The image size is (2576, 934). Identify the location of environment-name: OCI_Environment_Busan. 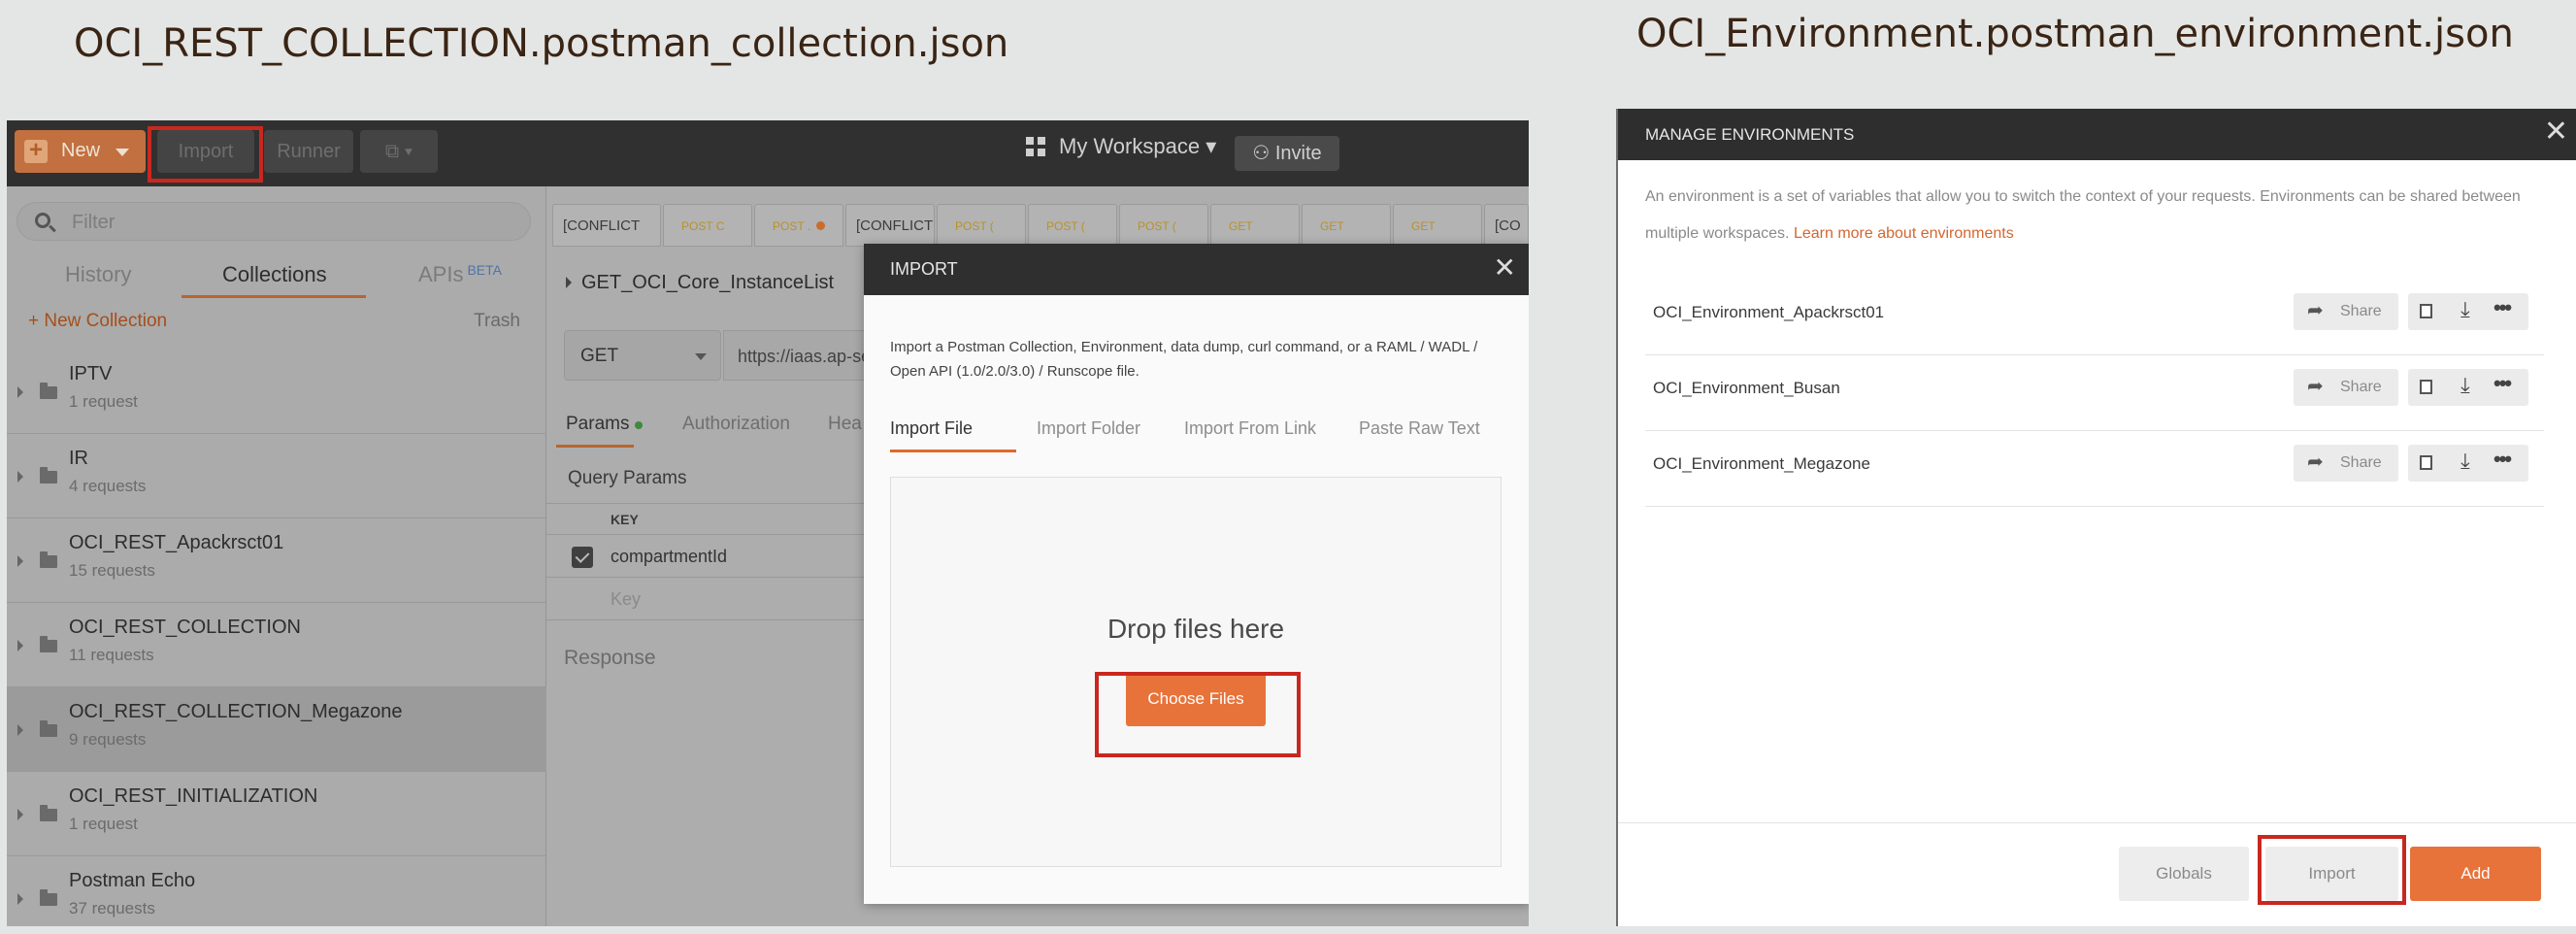
(1746, 388).